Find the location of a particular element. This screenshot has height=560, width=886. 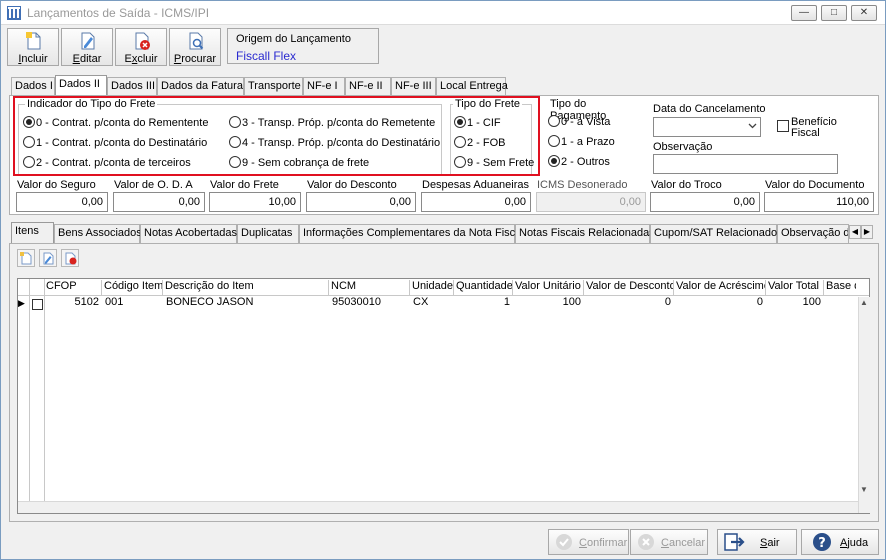

tab-dados-iii: Dados III is located at coordinates (132, 86).